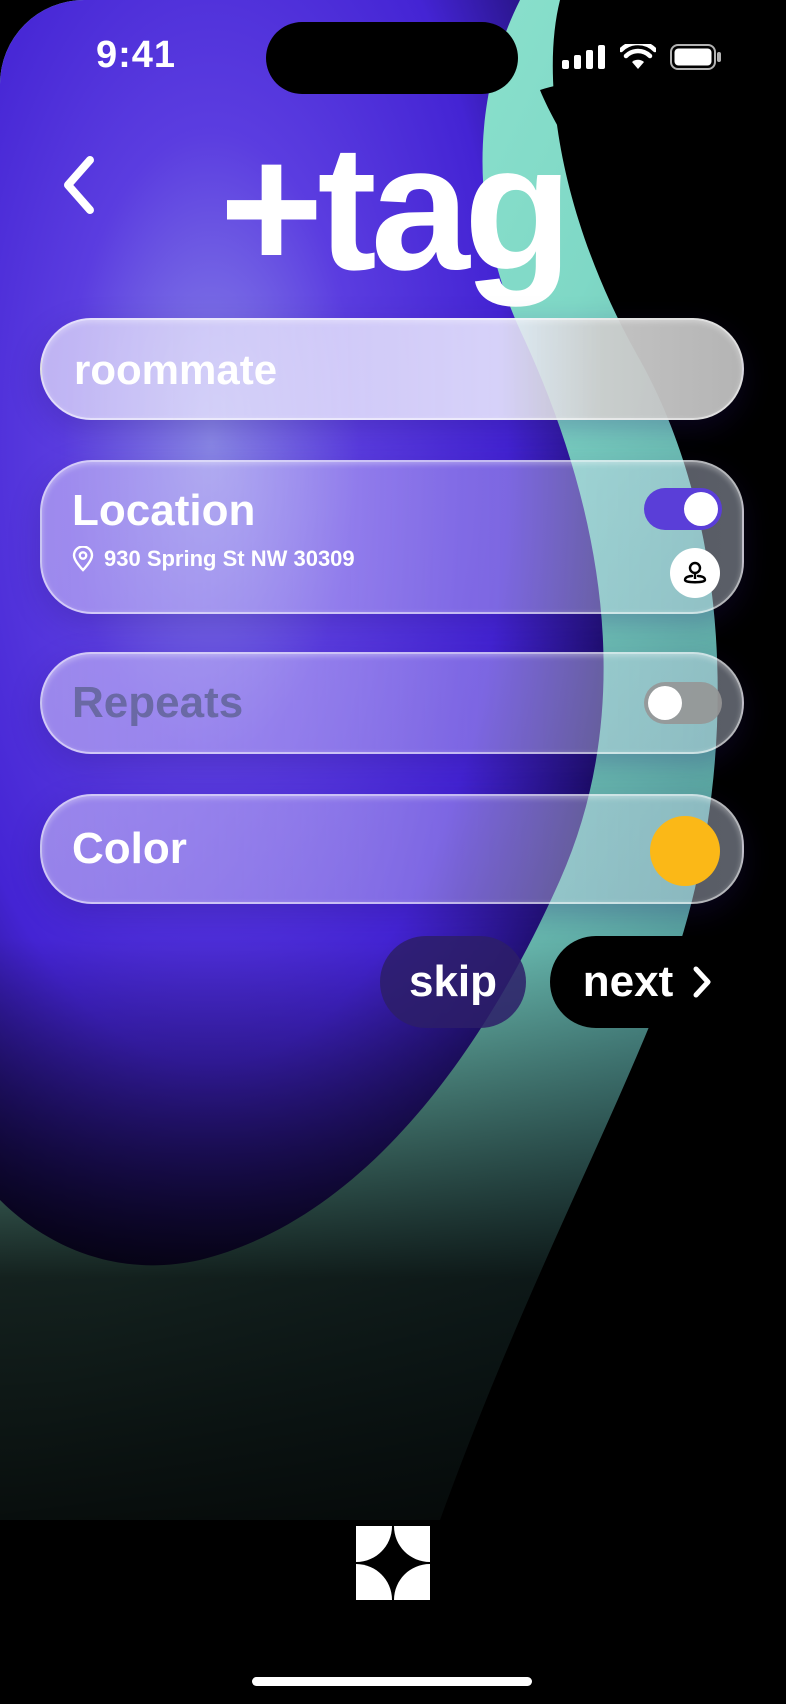 Image resolution: width=786 pixels, height=1704 pixels. What do you see at coordinates (393, 1563) in the screenshot?
I see `app-logo-icon` at bounding box center [393, 1563].